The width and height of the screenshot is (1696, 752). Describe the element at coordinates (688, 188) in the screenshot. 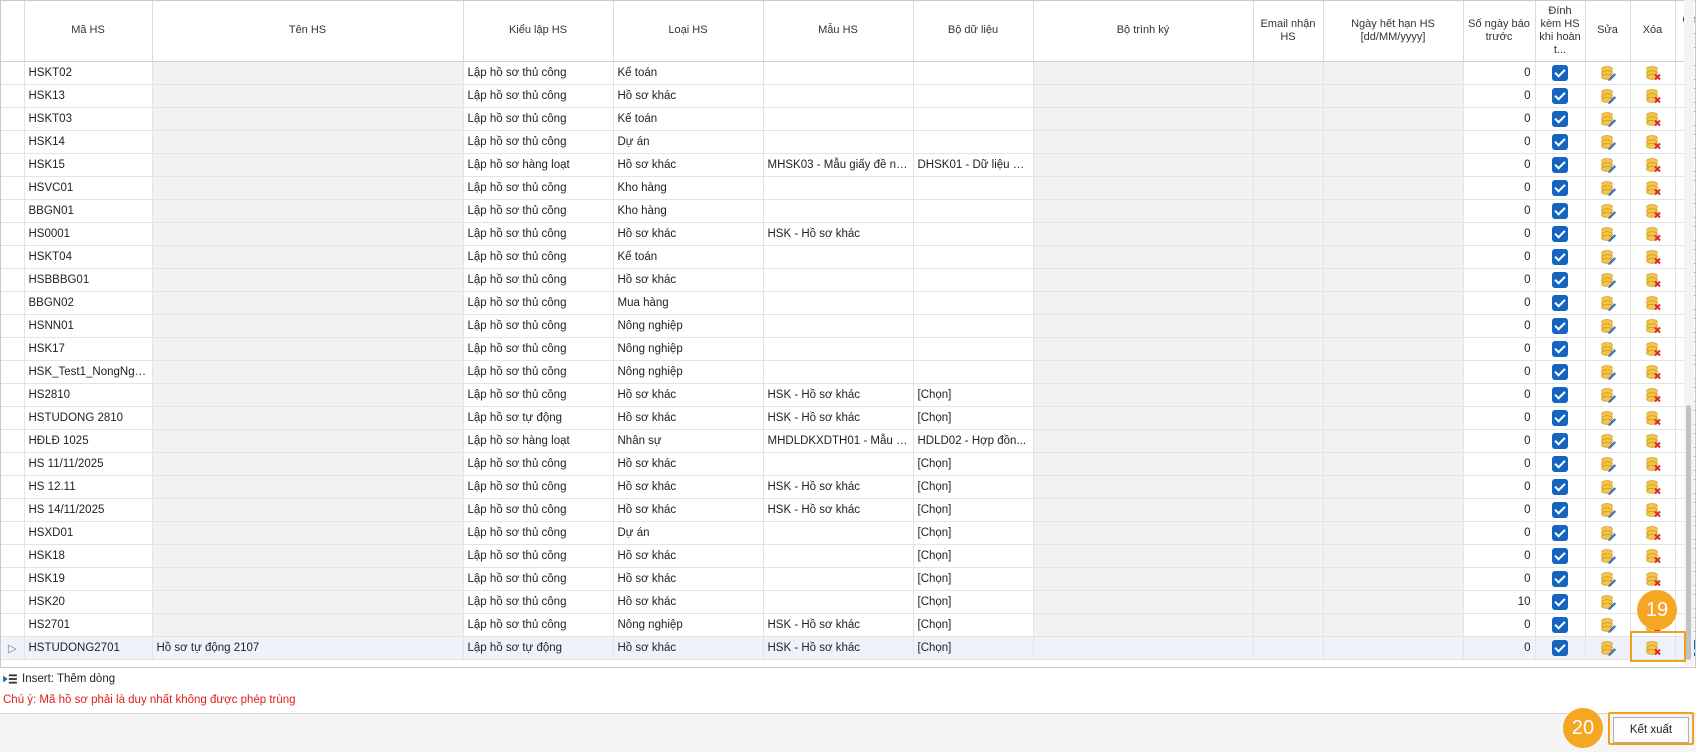

I see `cell-loai: Kho hàng` at that location.